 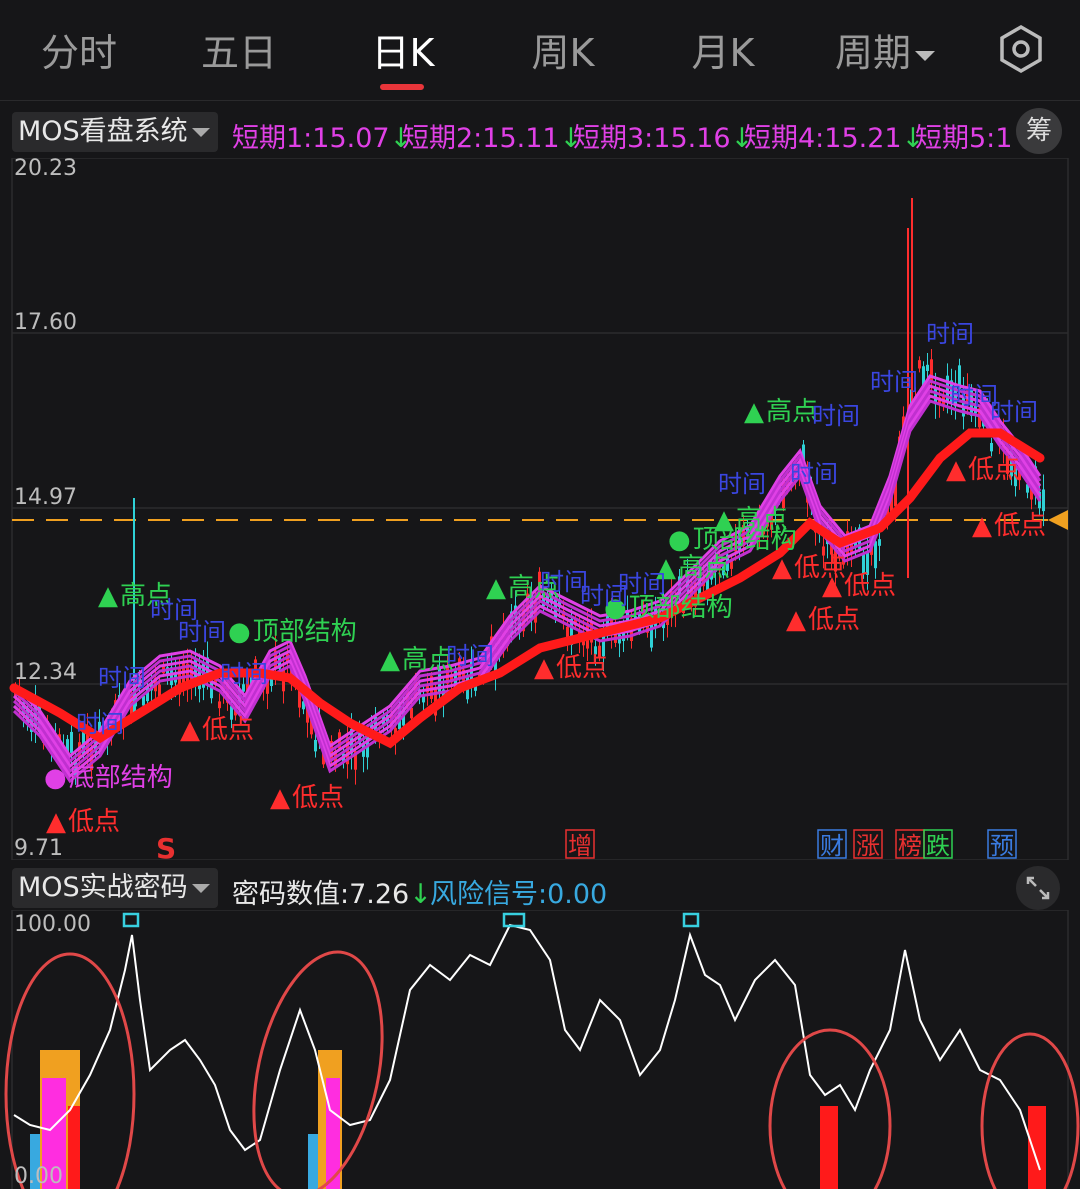 I want to click on settings-hexagon-icon, so click(x=1021, y=49).